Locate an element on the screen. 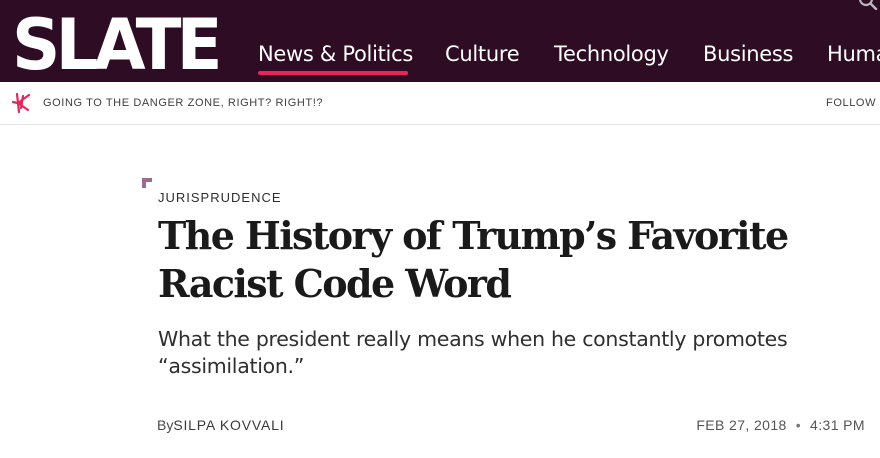 This screenshot has width=880, height=458. search-icon is located at coordinates (868, 5).